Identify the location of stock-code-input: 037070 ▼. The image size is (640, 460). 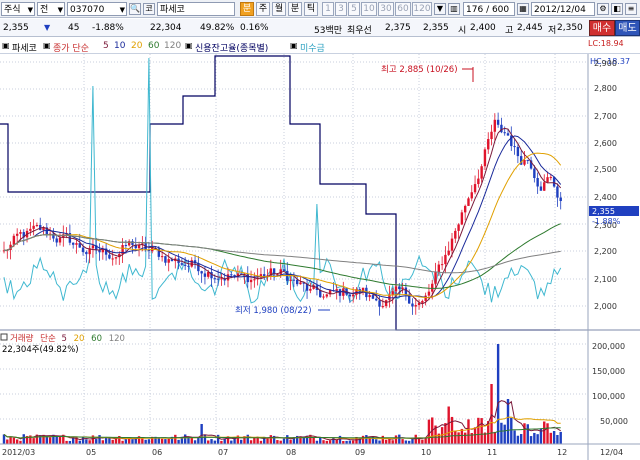
(97, 9).